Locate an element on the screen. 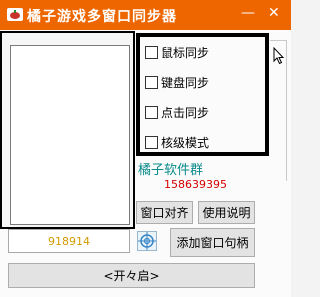  help-button: 使用说明 is located at coordinates (226, 212).